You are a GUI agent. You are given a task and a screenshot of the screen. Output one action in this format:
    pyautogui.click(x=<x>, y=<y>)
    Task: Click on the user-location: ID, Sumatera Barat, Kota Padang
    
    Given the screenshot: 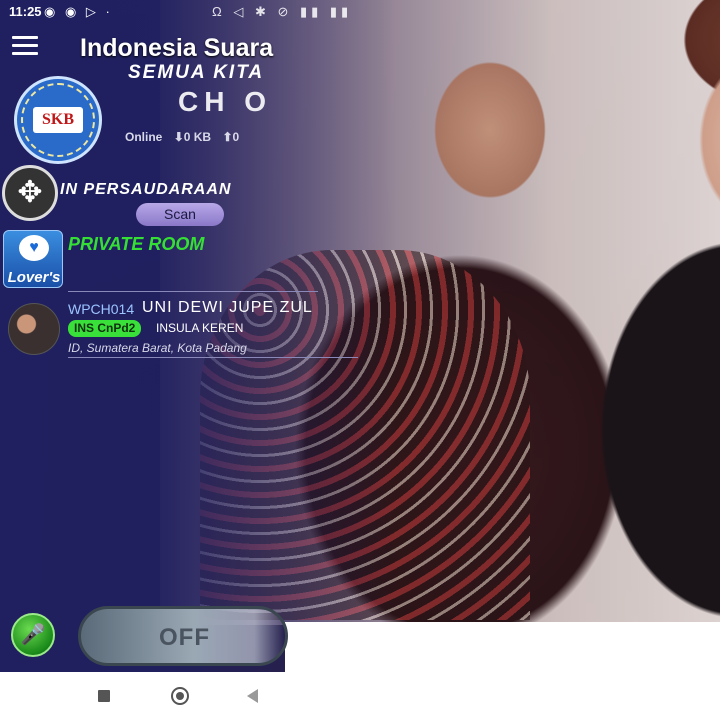 What is the action you would take?
    pyautogui.click(x=157, y=348)
    